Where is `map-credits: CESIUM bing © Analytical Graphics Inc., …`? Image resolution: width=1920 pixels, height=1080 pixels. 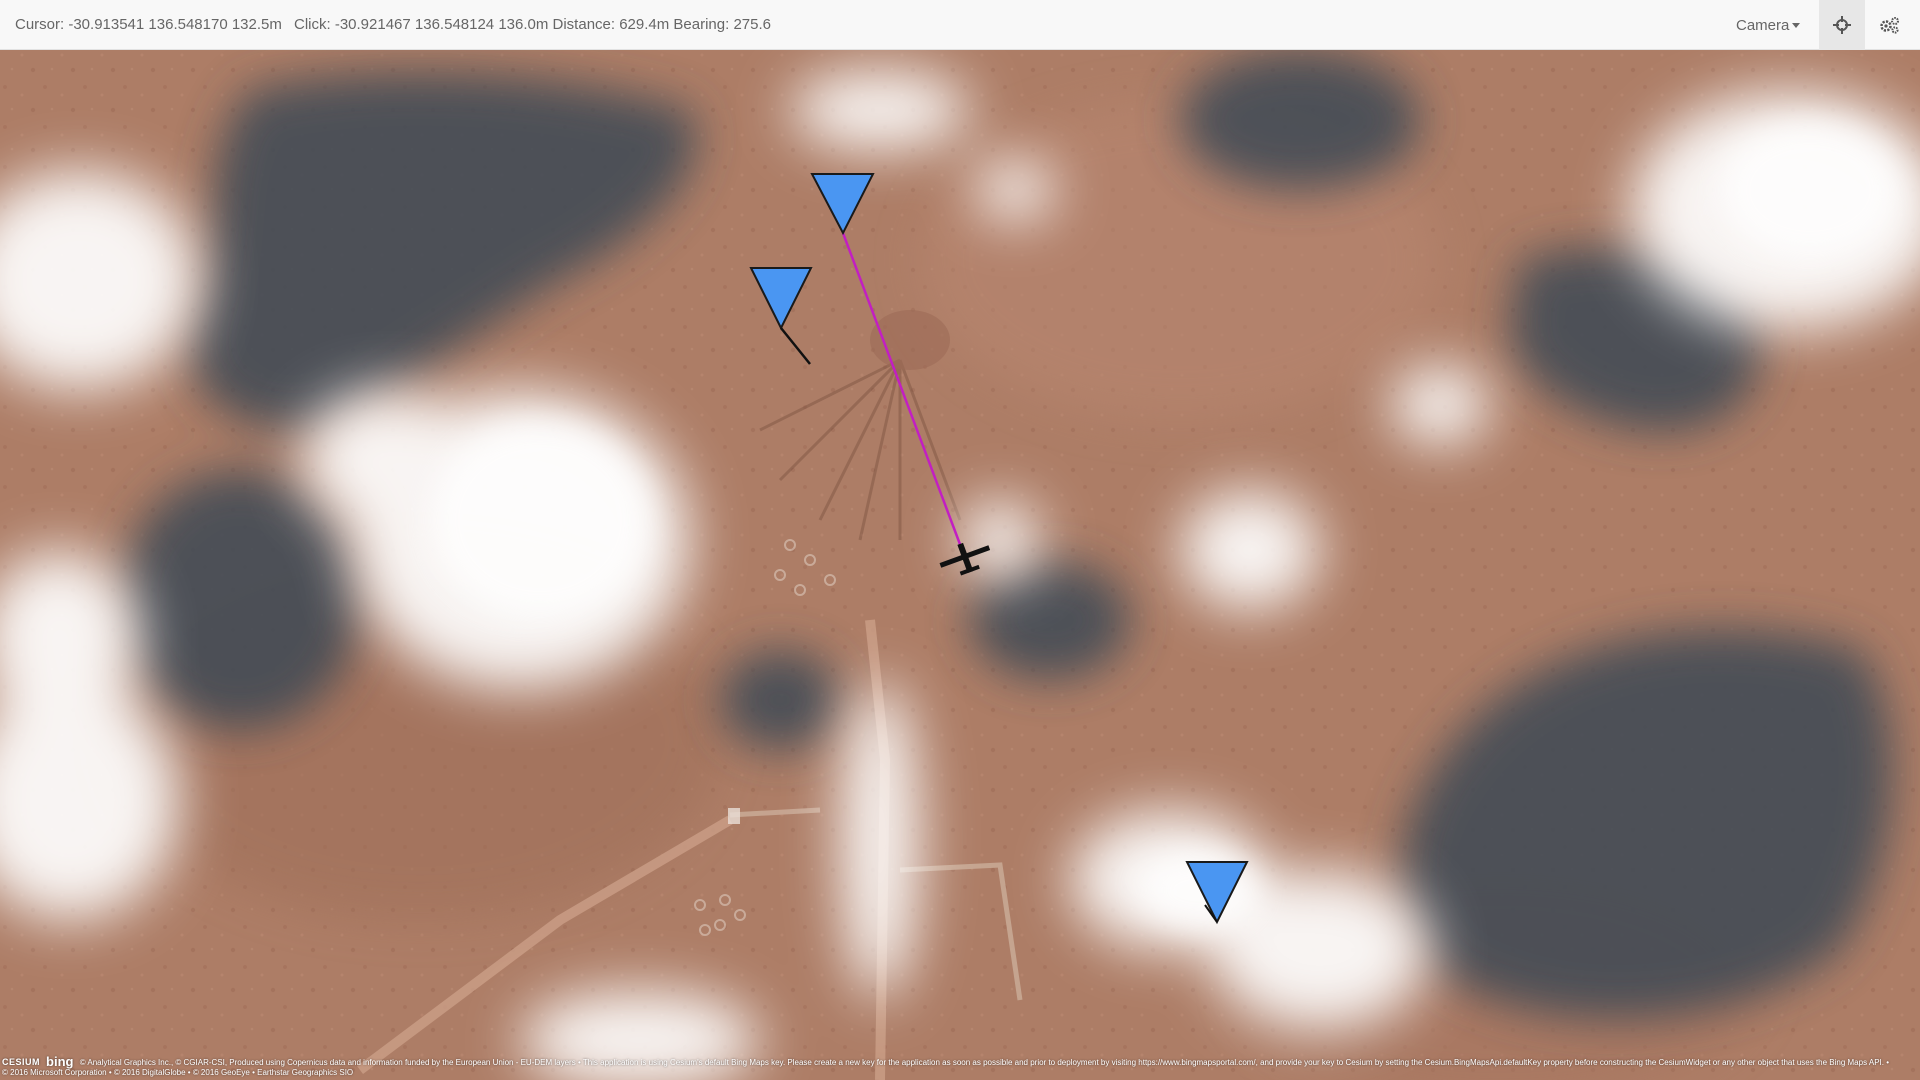 map-credits: CESIUM bing © Analytical Graphics Inc., … is located at coordinates (960, 1067).